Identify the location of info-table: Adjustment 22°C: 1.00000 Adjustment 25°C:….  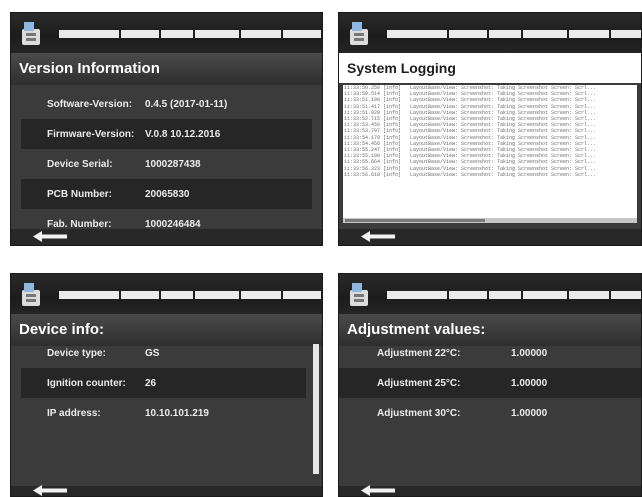
(490, 407).